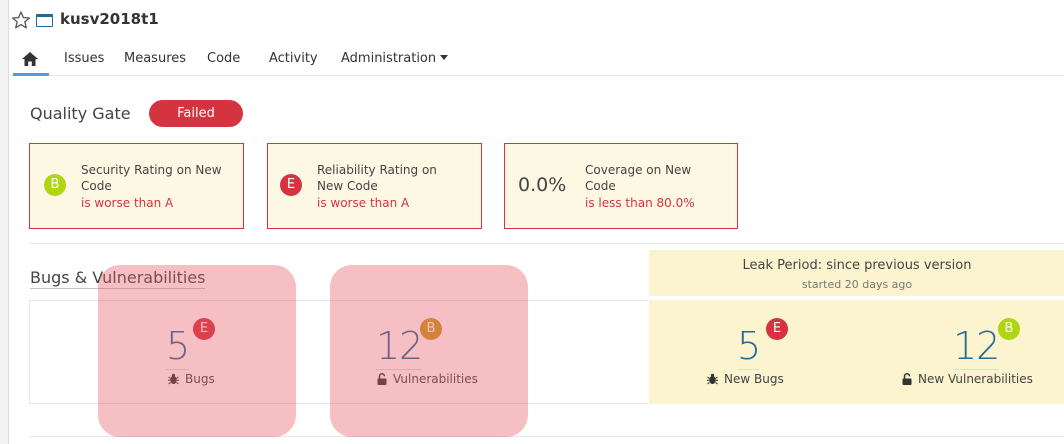 The width and height of the screenshot is (1064, 444). I want to click on nav-home, so click(31, 61).